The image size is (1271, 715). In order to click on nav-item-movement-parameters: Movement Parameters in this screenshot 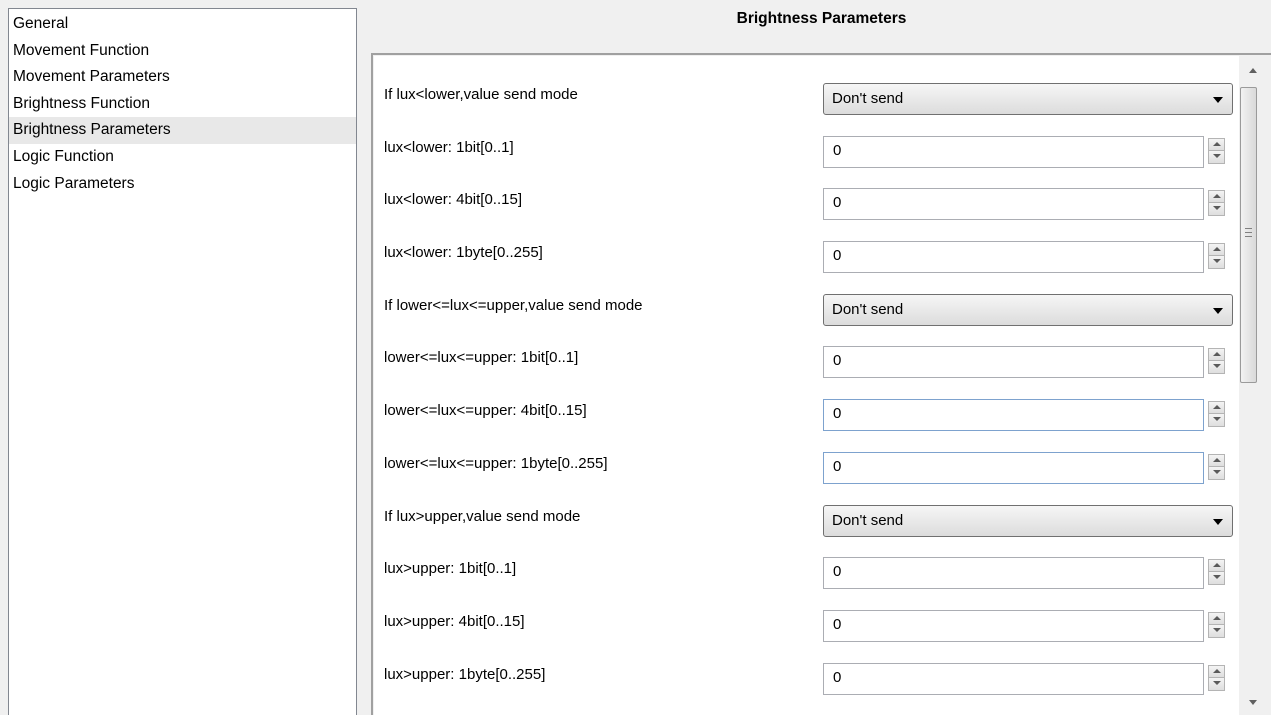, I will do `click(182, 77)`.